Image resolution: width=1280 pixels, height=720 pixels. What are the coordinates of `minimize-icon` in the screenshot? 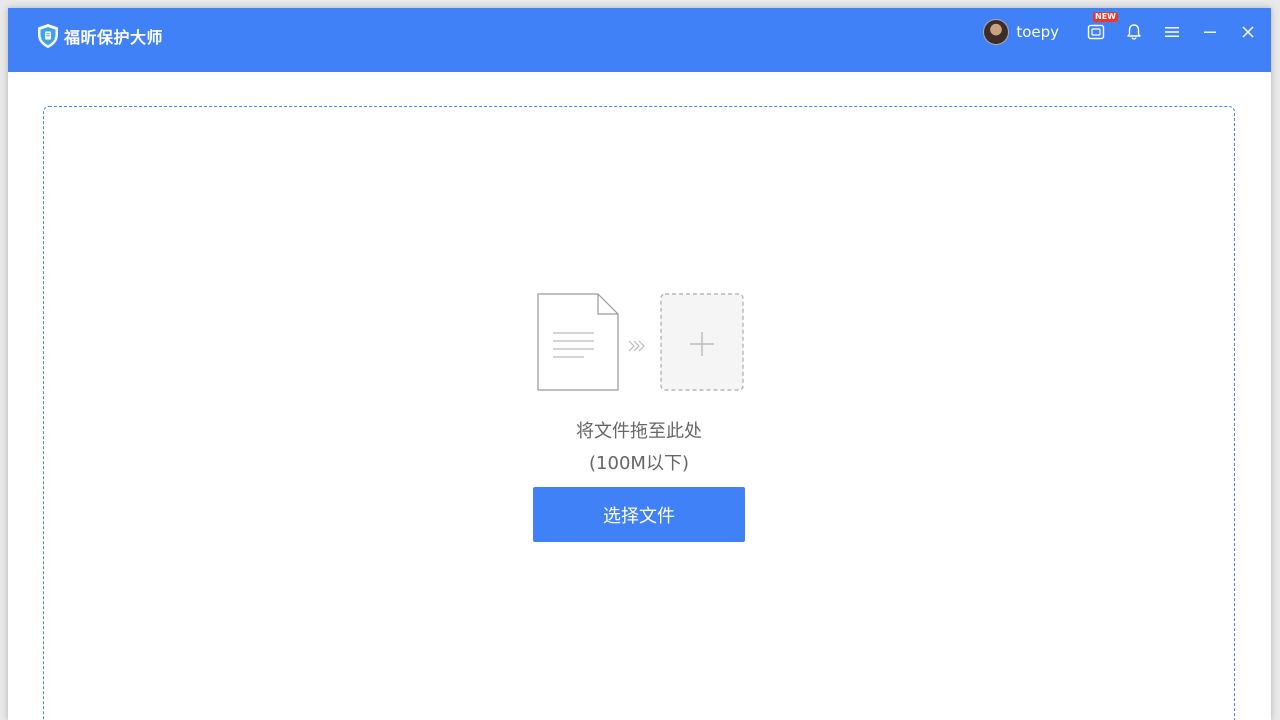 It's located at (1210, 32).